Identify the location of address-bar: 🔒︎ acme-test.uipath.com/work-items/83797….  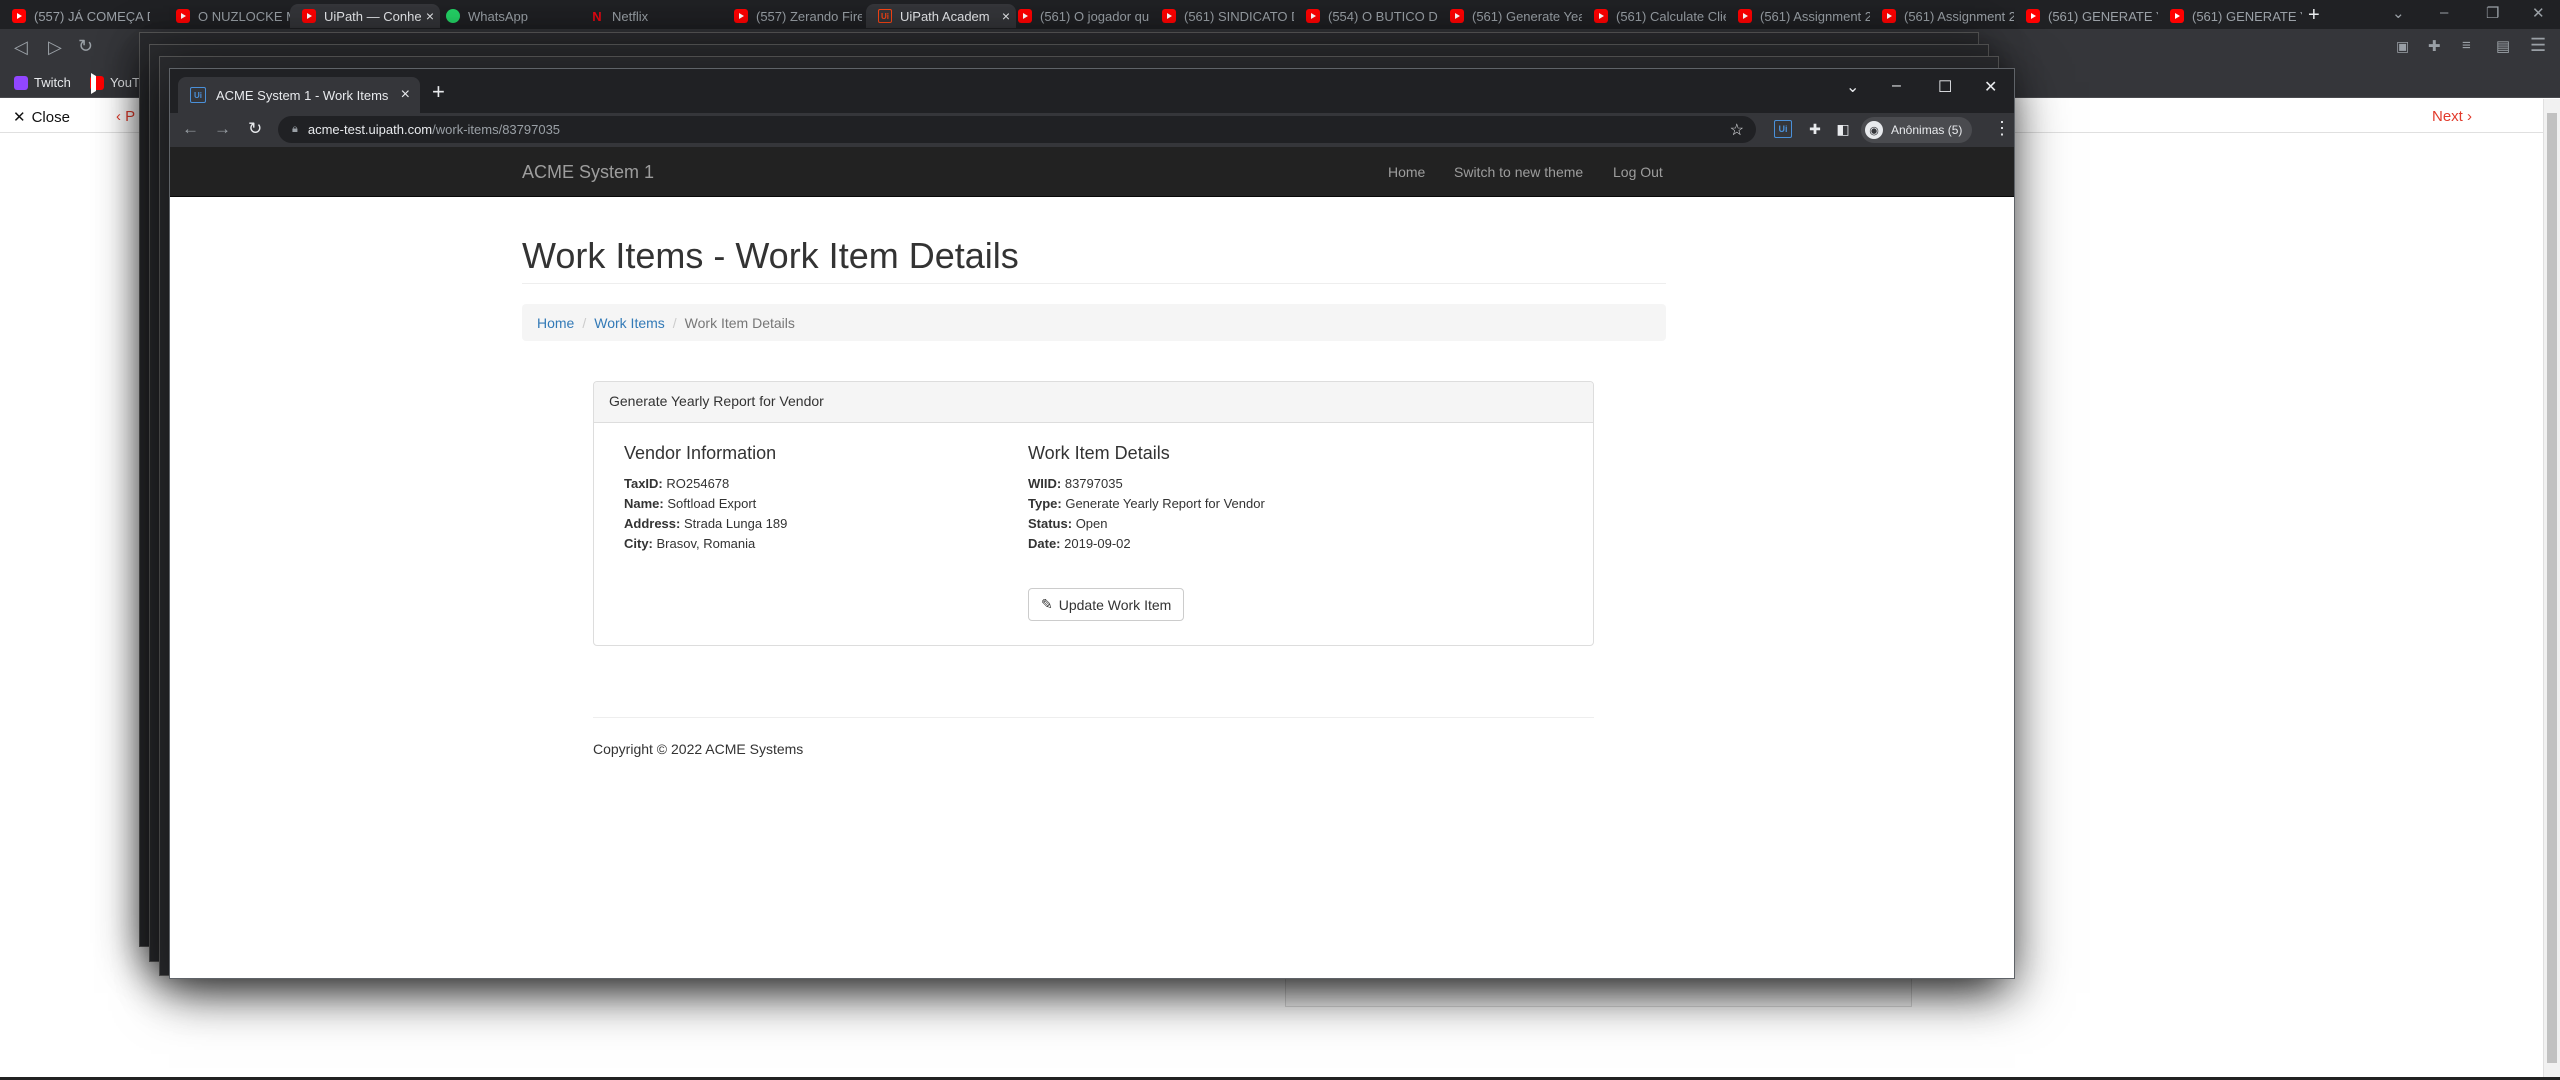
(1017, 129).